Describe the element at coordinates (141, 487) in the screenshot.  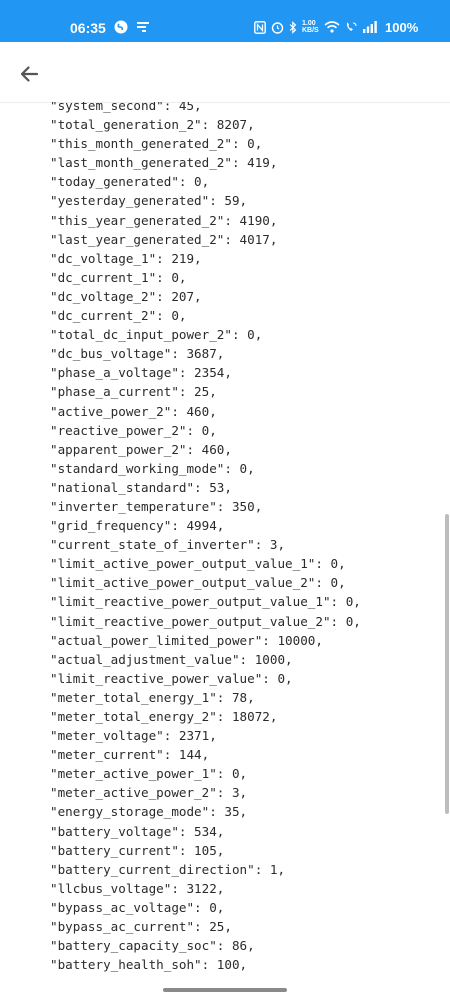
I see `json-line: "national_standard": 53,` at that location.